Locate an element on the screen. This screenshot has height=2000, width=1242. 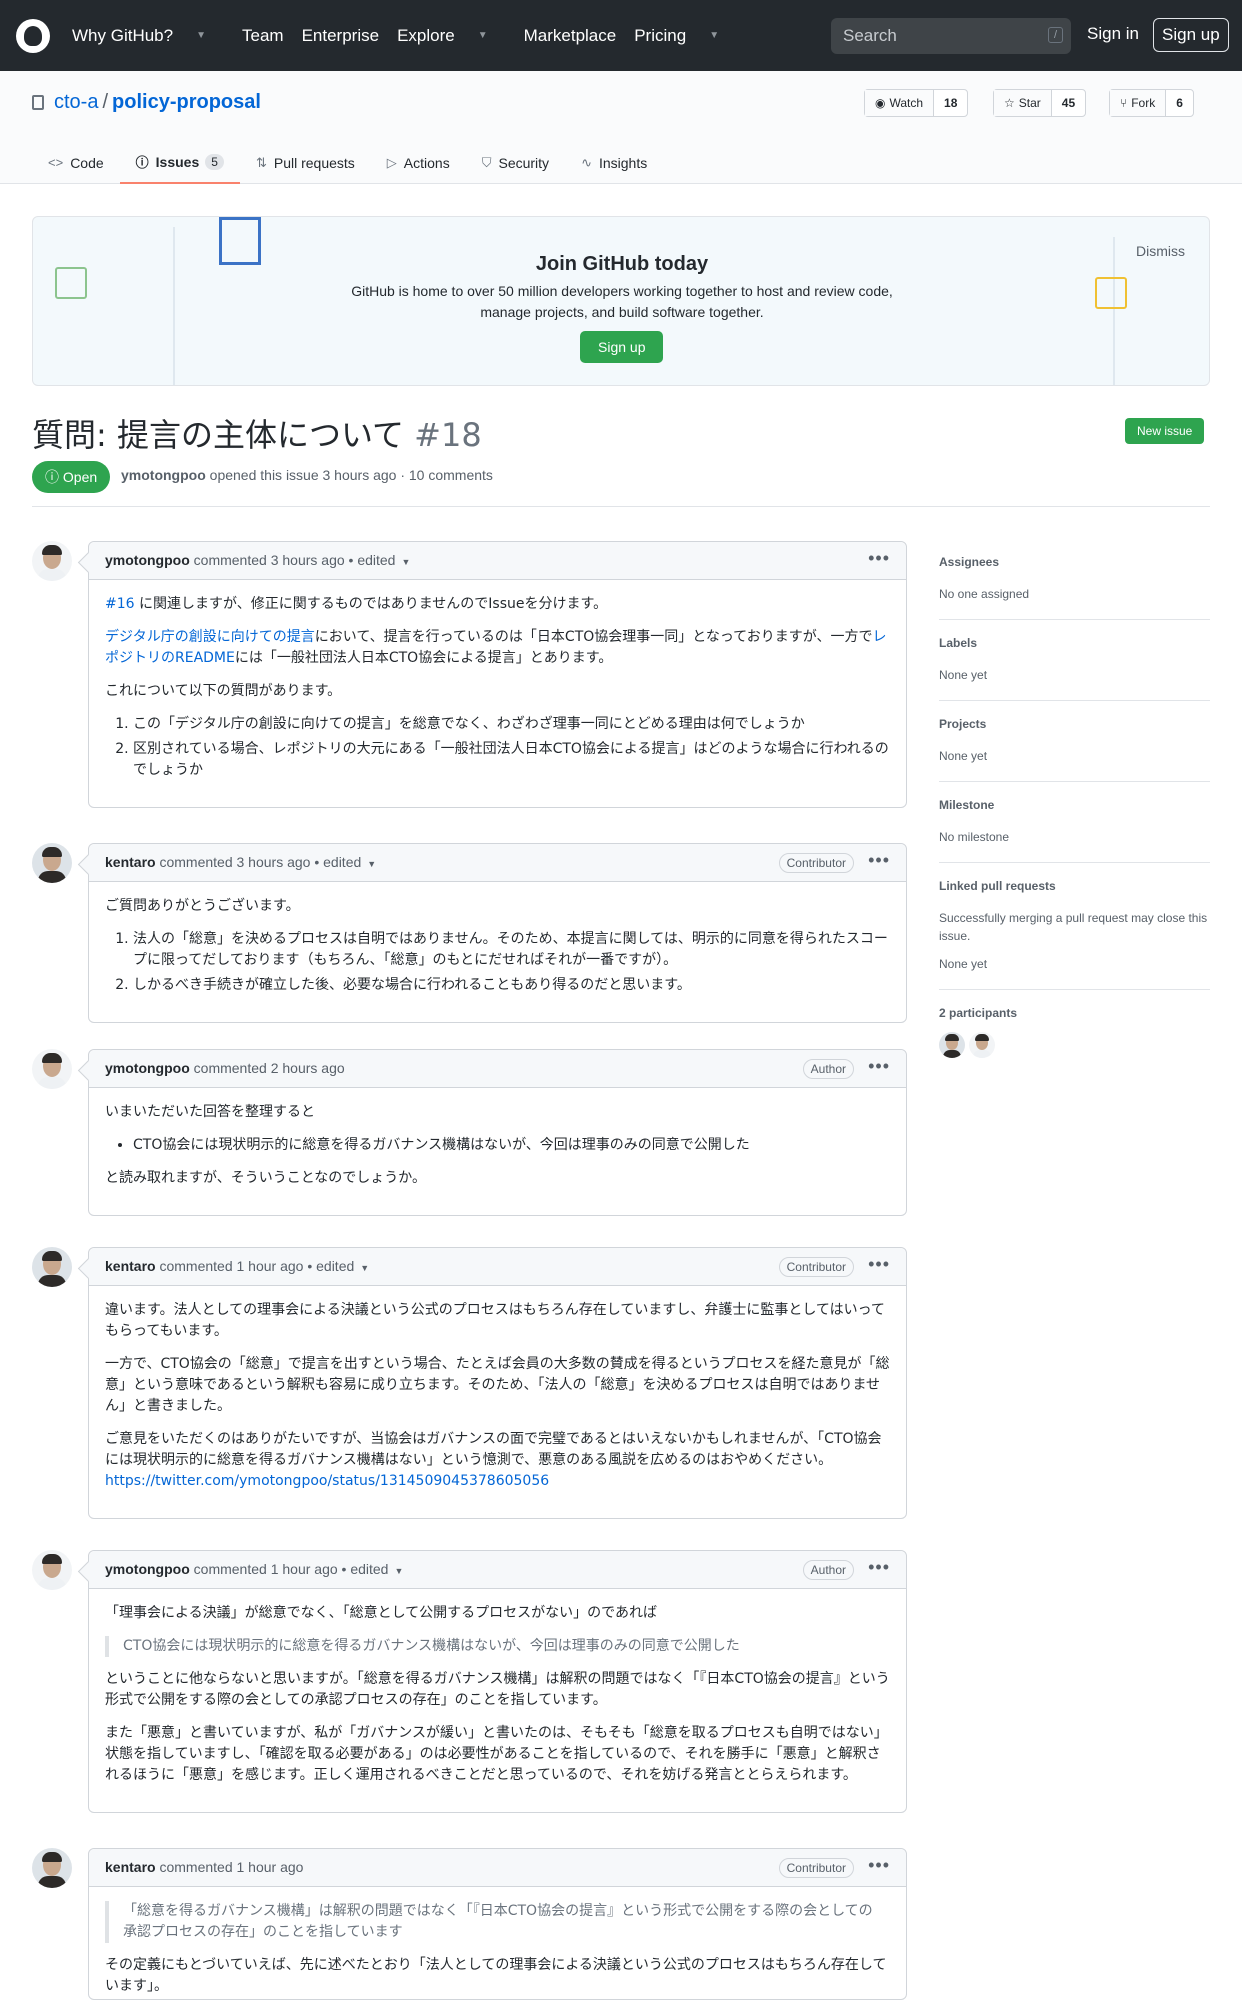
banner-dismiss-button: Dismiss is located at coordinates (1160, 251).